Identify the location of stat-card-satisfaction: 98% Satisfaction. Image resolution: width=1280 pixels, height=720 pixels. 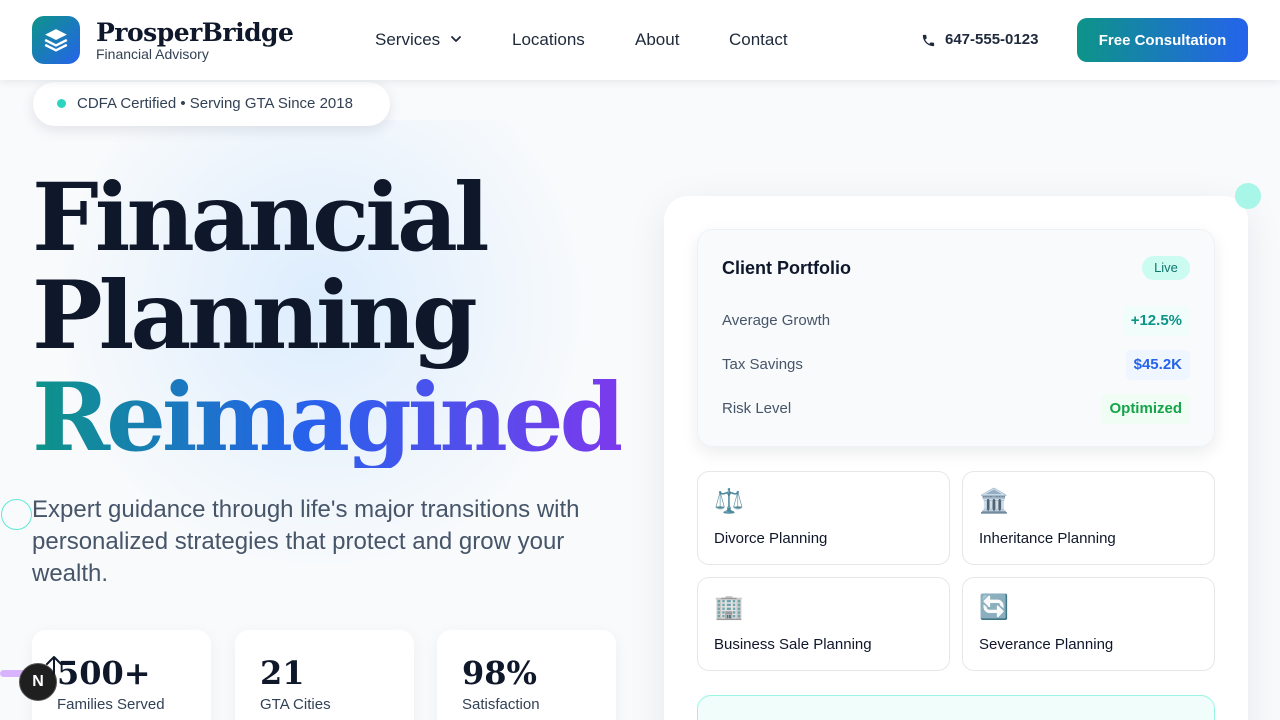
(526, 675).